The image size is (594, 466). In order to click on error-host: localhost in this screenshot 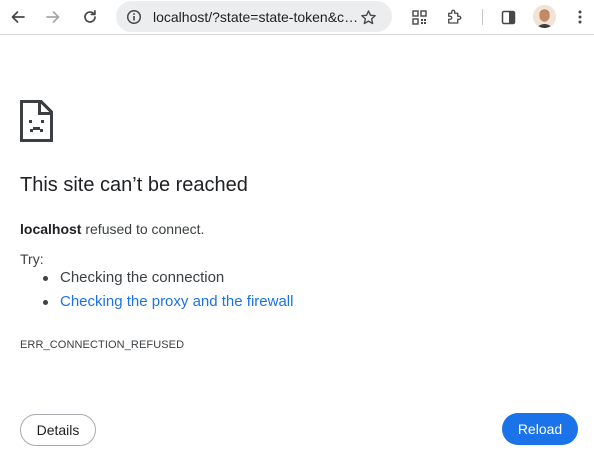, I will do `click(51, 229)`.